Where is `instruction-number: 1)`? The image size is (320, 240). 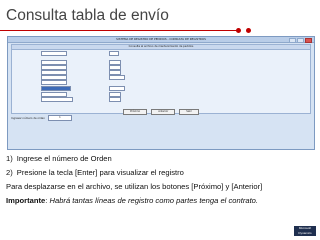
instruction-number: 1) is located at coordinates (9, 158).